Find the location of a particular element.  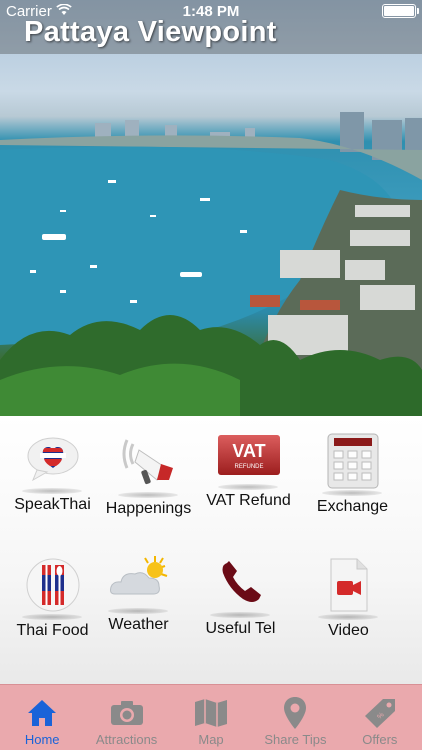

tab-home: Home is located at coordinates (42, 717).